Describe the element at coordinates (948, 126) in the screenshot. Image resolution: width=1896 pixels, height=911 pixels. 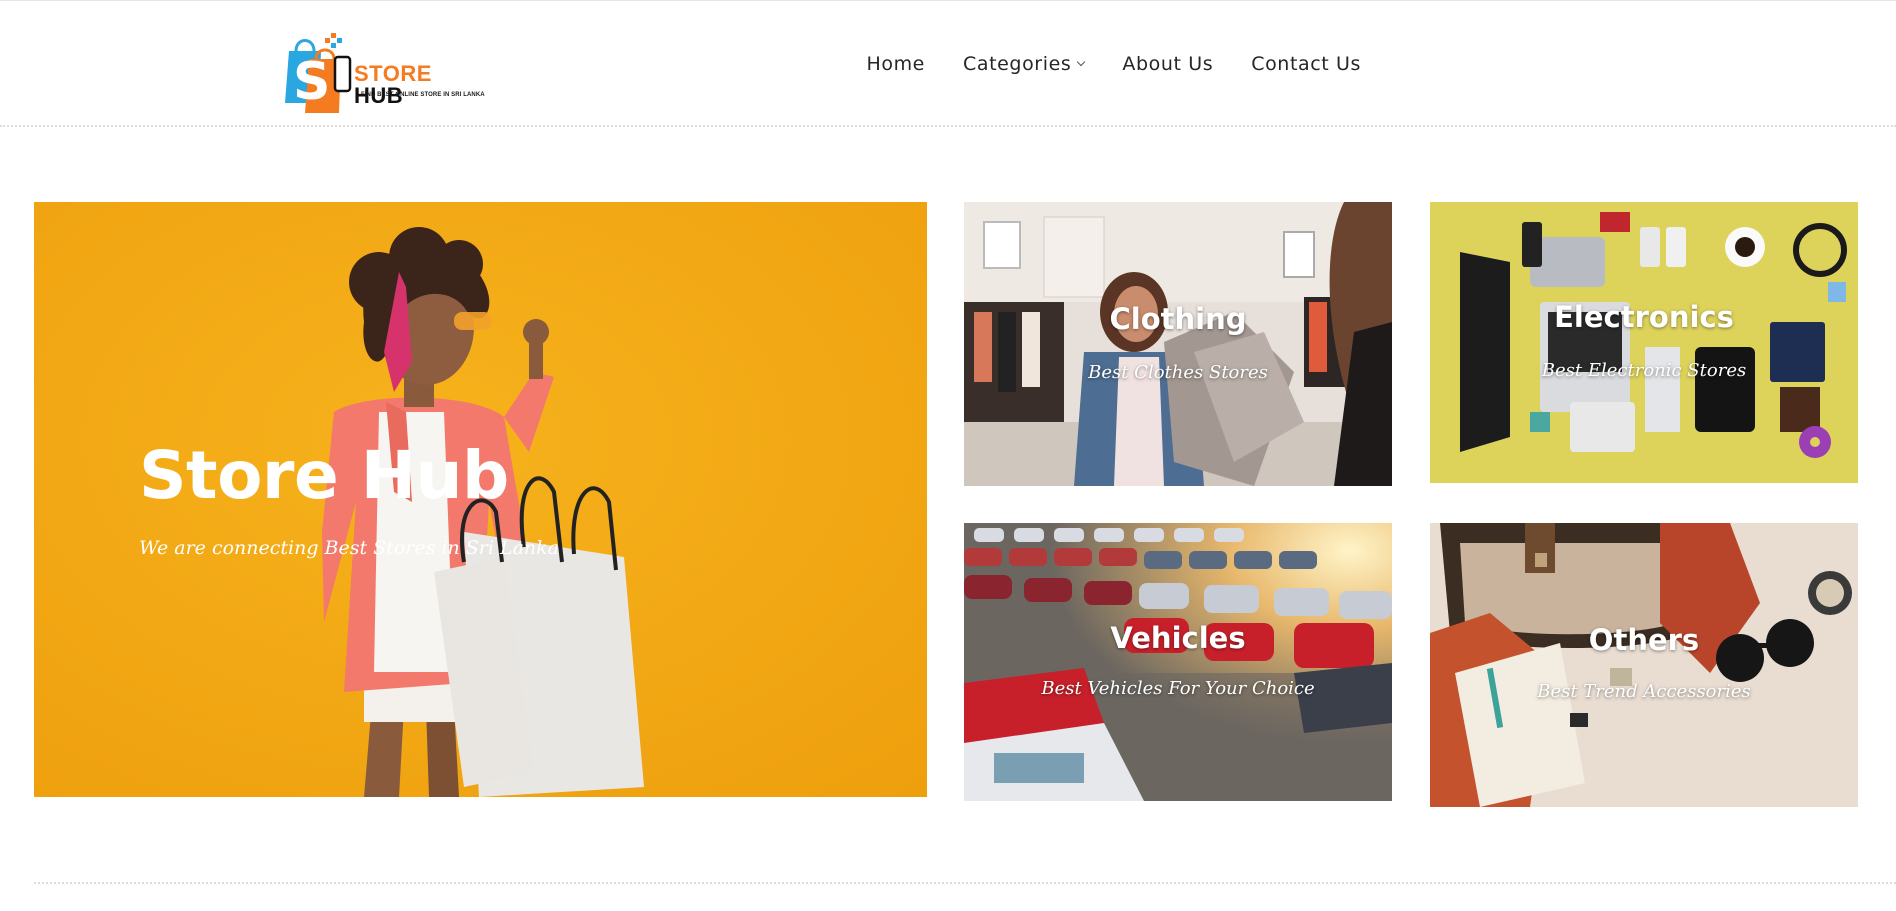
I see `header-divider` at that location.